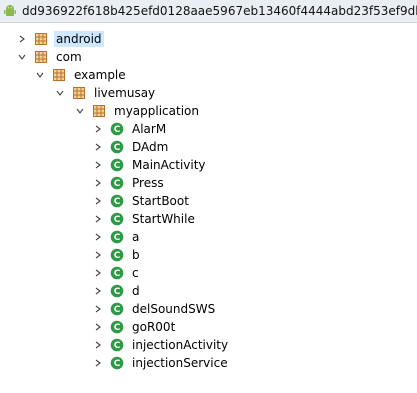 The image size is (417, 393). Describe the element at coordinates (135, 273) in the screenshot. I see `tree-node-label: c` at that location.